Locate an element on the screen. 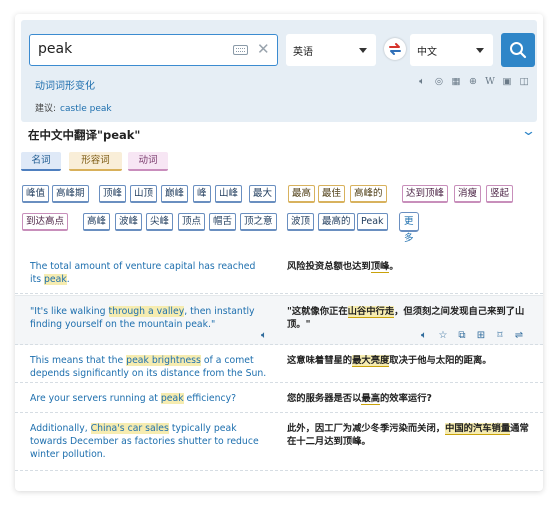 This screenshot has width=559, height=511. translation-chip: 山峰 is located at coordinates (229, 194).